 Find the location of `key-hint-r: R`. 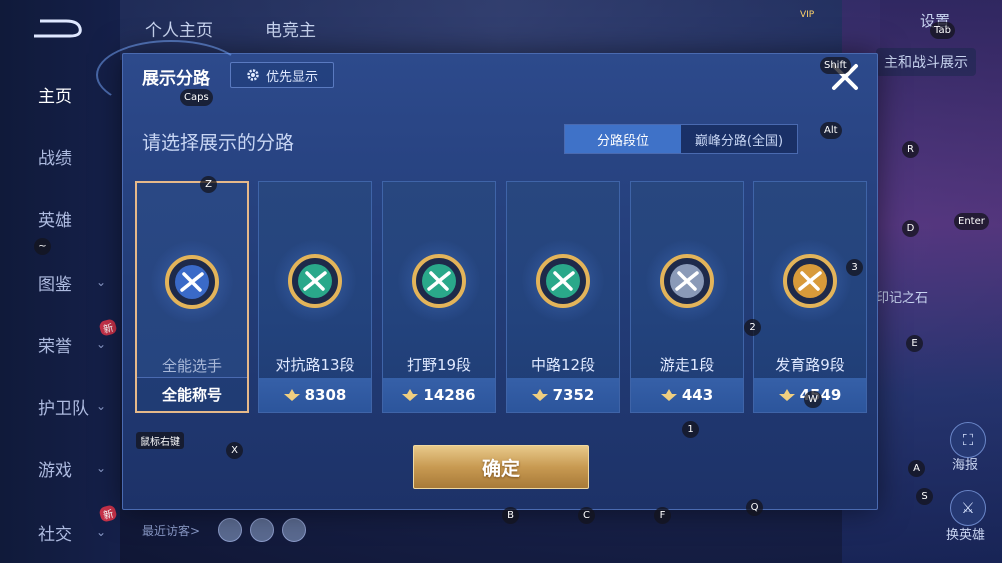

key-hint-r: R is located at coordinates (910, 149).